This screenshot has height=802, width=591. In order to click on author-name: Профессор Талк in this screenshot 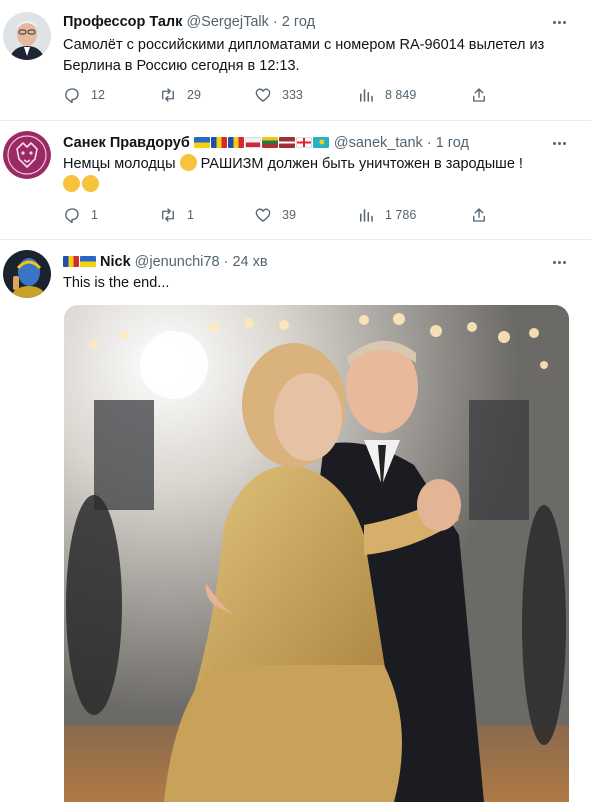, I will do `click(122, 22)`.